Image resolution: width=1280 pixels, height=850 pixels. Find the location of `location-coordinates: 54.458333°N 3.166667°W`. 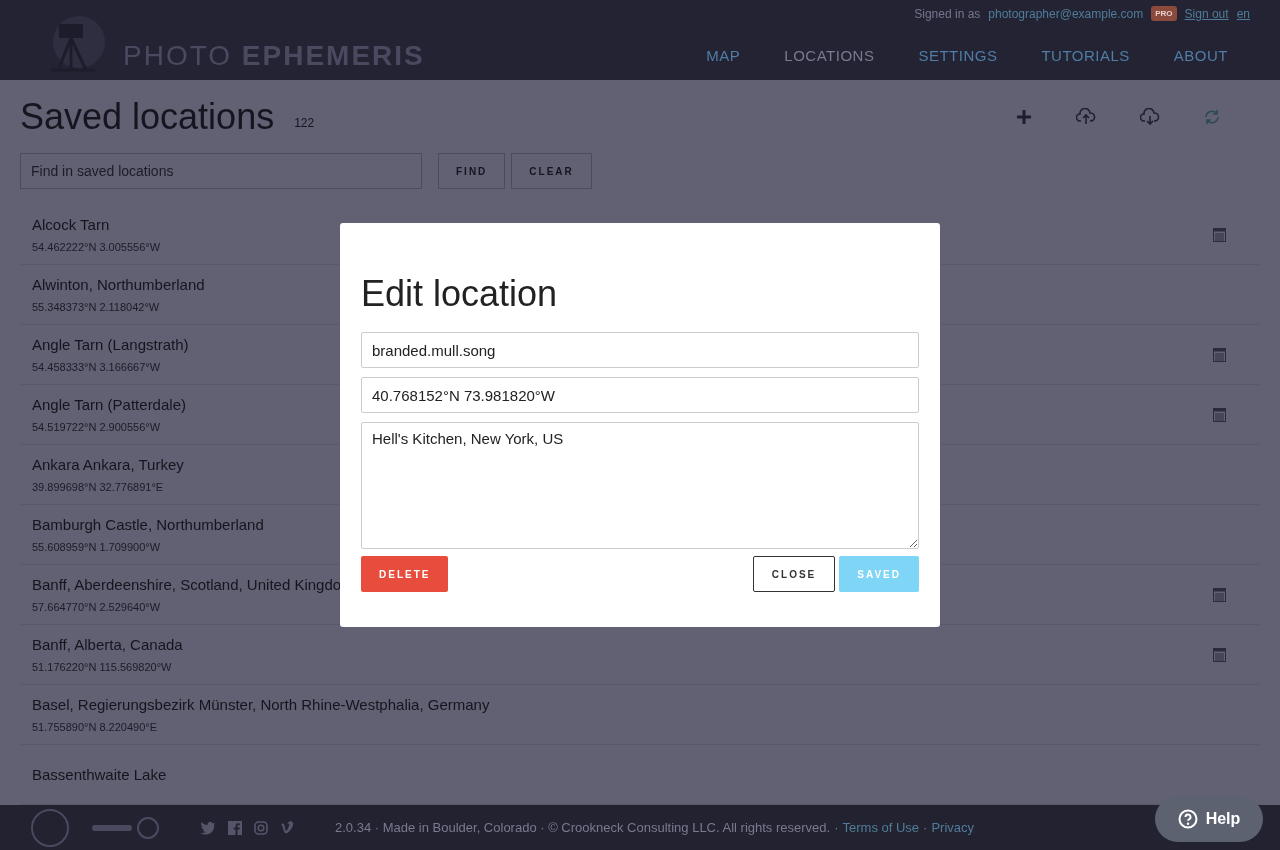

location-coordinates: 54.458333°N 3.166667°W is located at coordinates (97, 367).